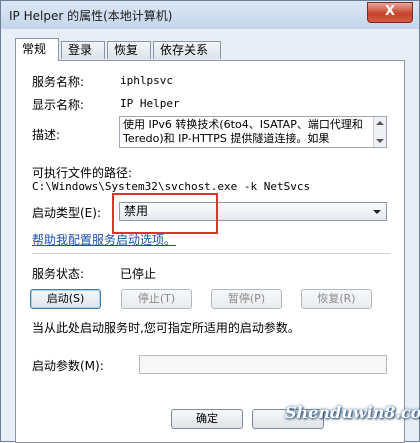  Describe the element at coordinates (165, 213) in the screenshot. I see `highlight-box` at that location.